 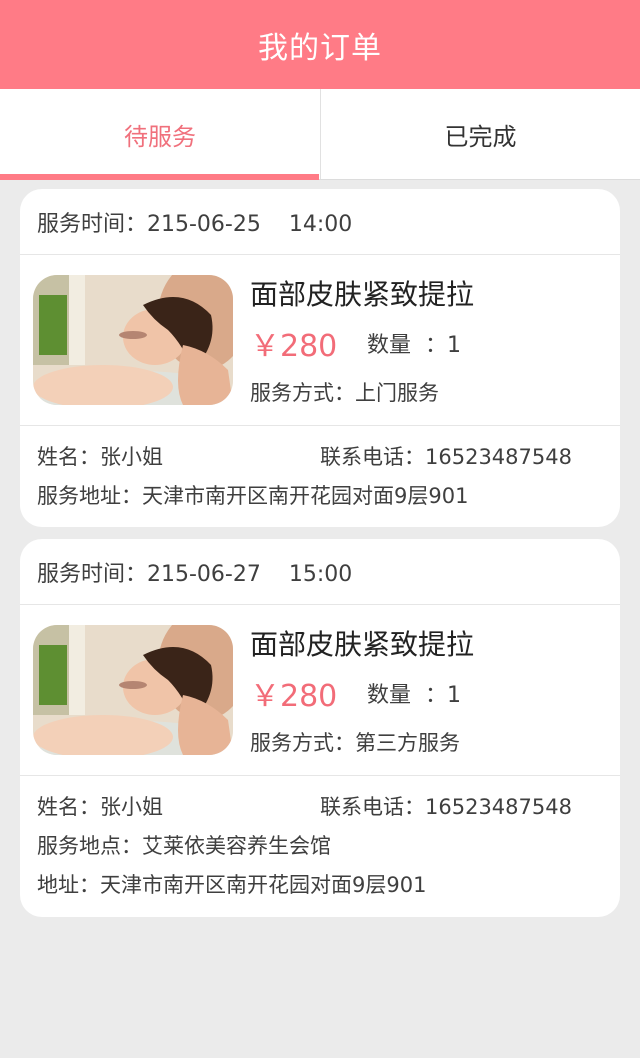 What do you see at coordinates (480, 134) in the screenshot?
I see `tab-completed: 已完成` at bounding box center [480, 134].